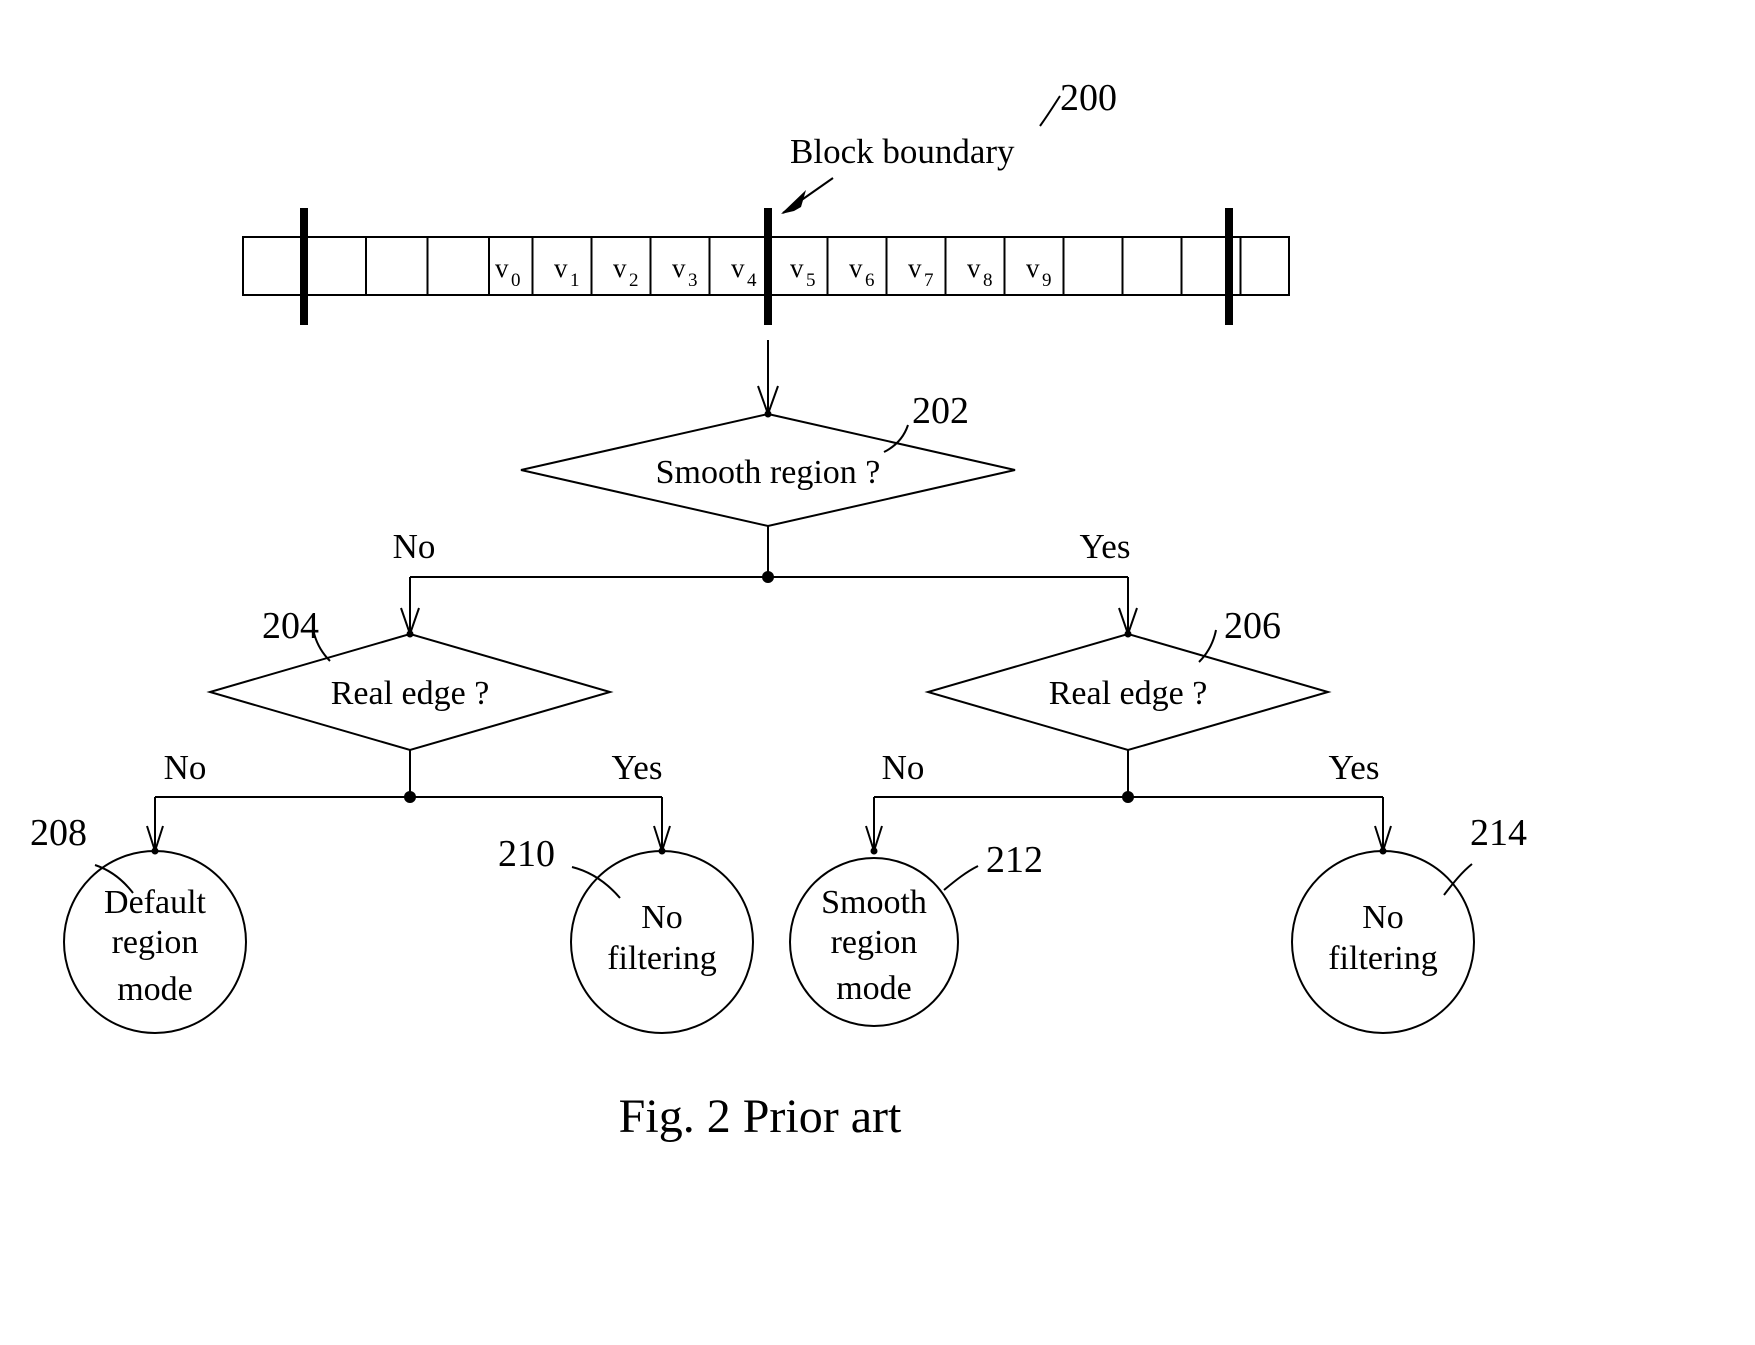 Image resolution: width=1755 pixels, height=1345 pixels. I want to click on pixel-cell-v8-base: v, so click(974, 268).